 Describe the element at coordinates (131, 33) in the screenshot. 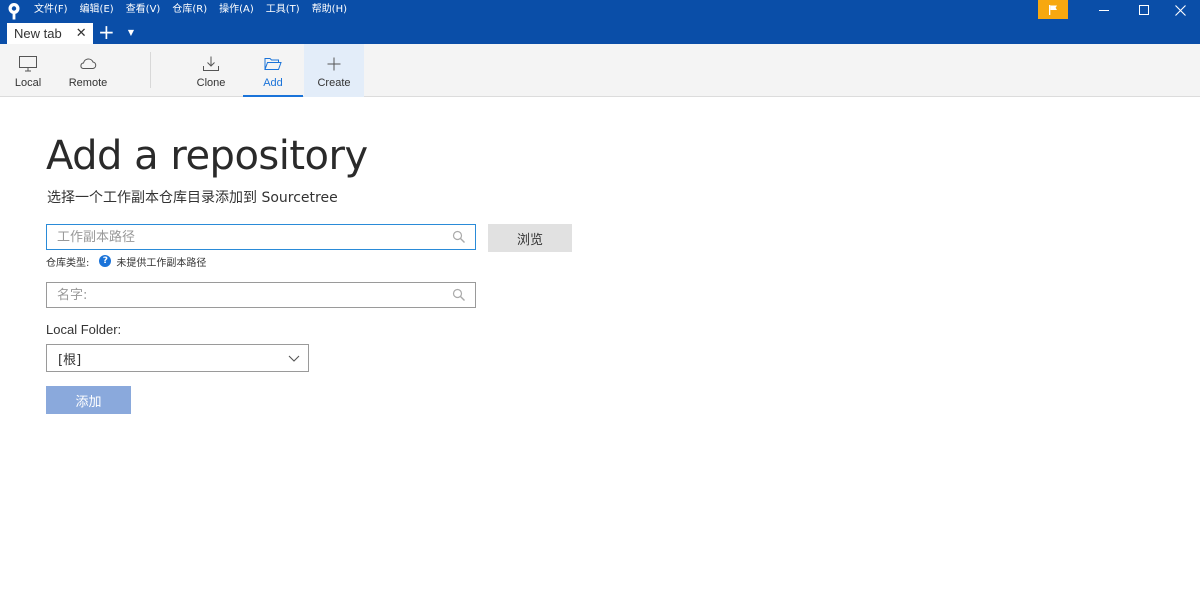

I see `tab-list-chevron-icon: ▼` at that location.